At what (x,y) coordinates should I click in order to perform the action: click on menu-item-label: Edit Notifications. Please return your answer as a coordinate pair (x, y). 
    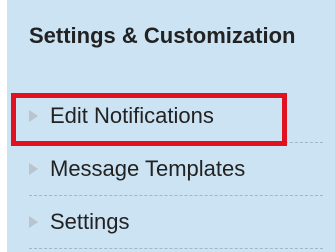
    Looking at the image, I should click on (132, 115).